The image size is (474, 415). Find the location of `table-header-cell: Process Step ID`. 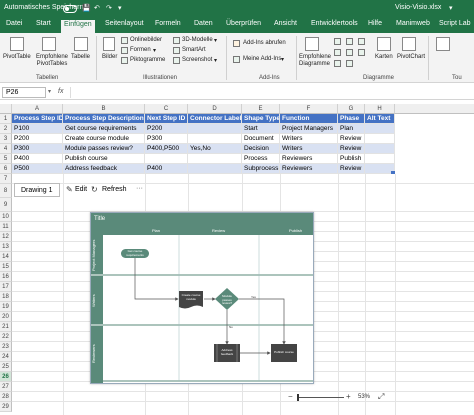

table-header-cell: Process Step ID is located at coordinates (37, 119).